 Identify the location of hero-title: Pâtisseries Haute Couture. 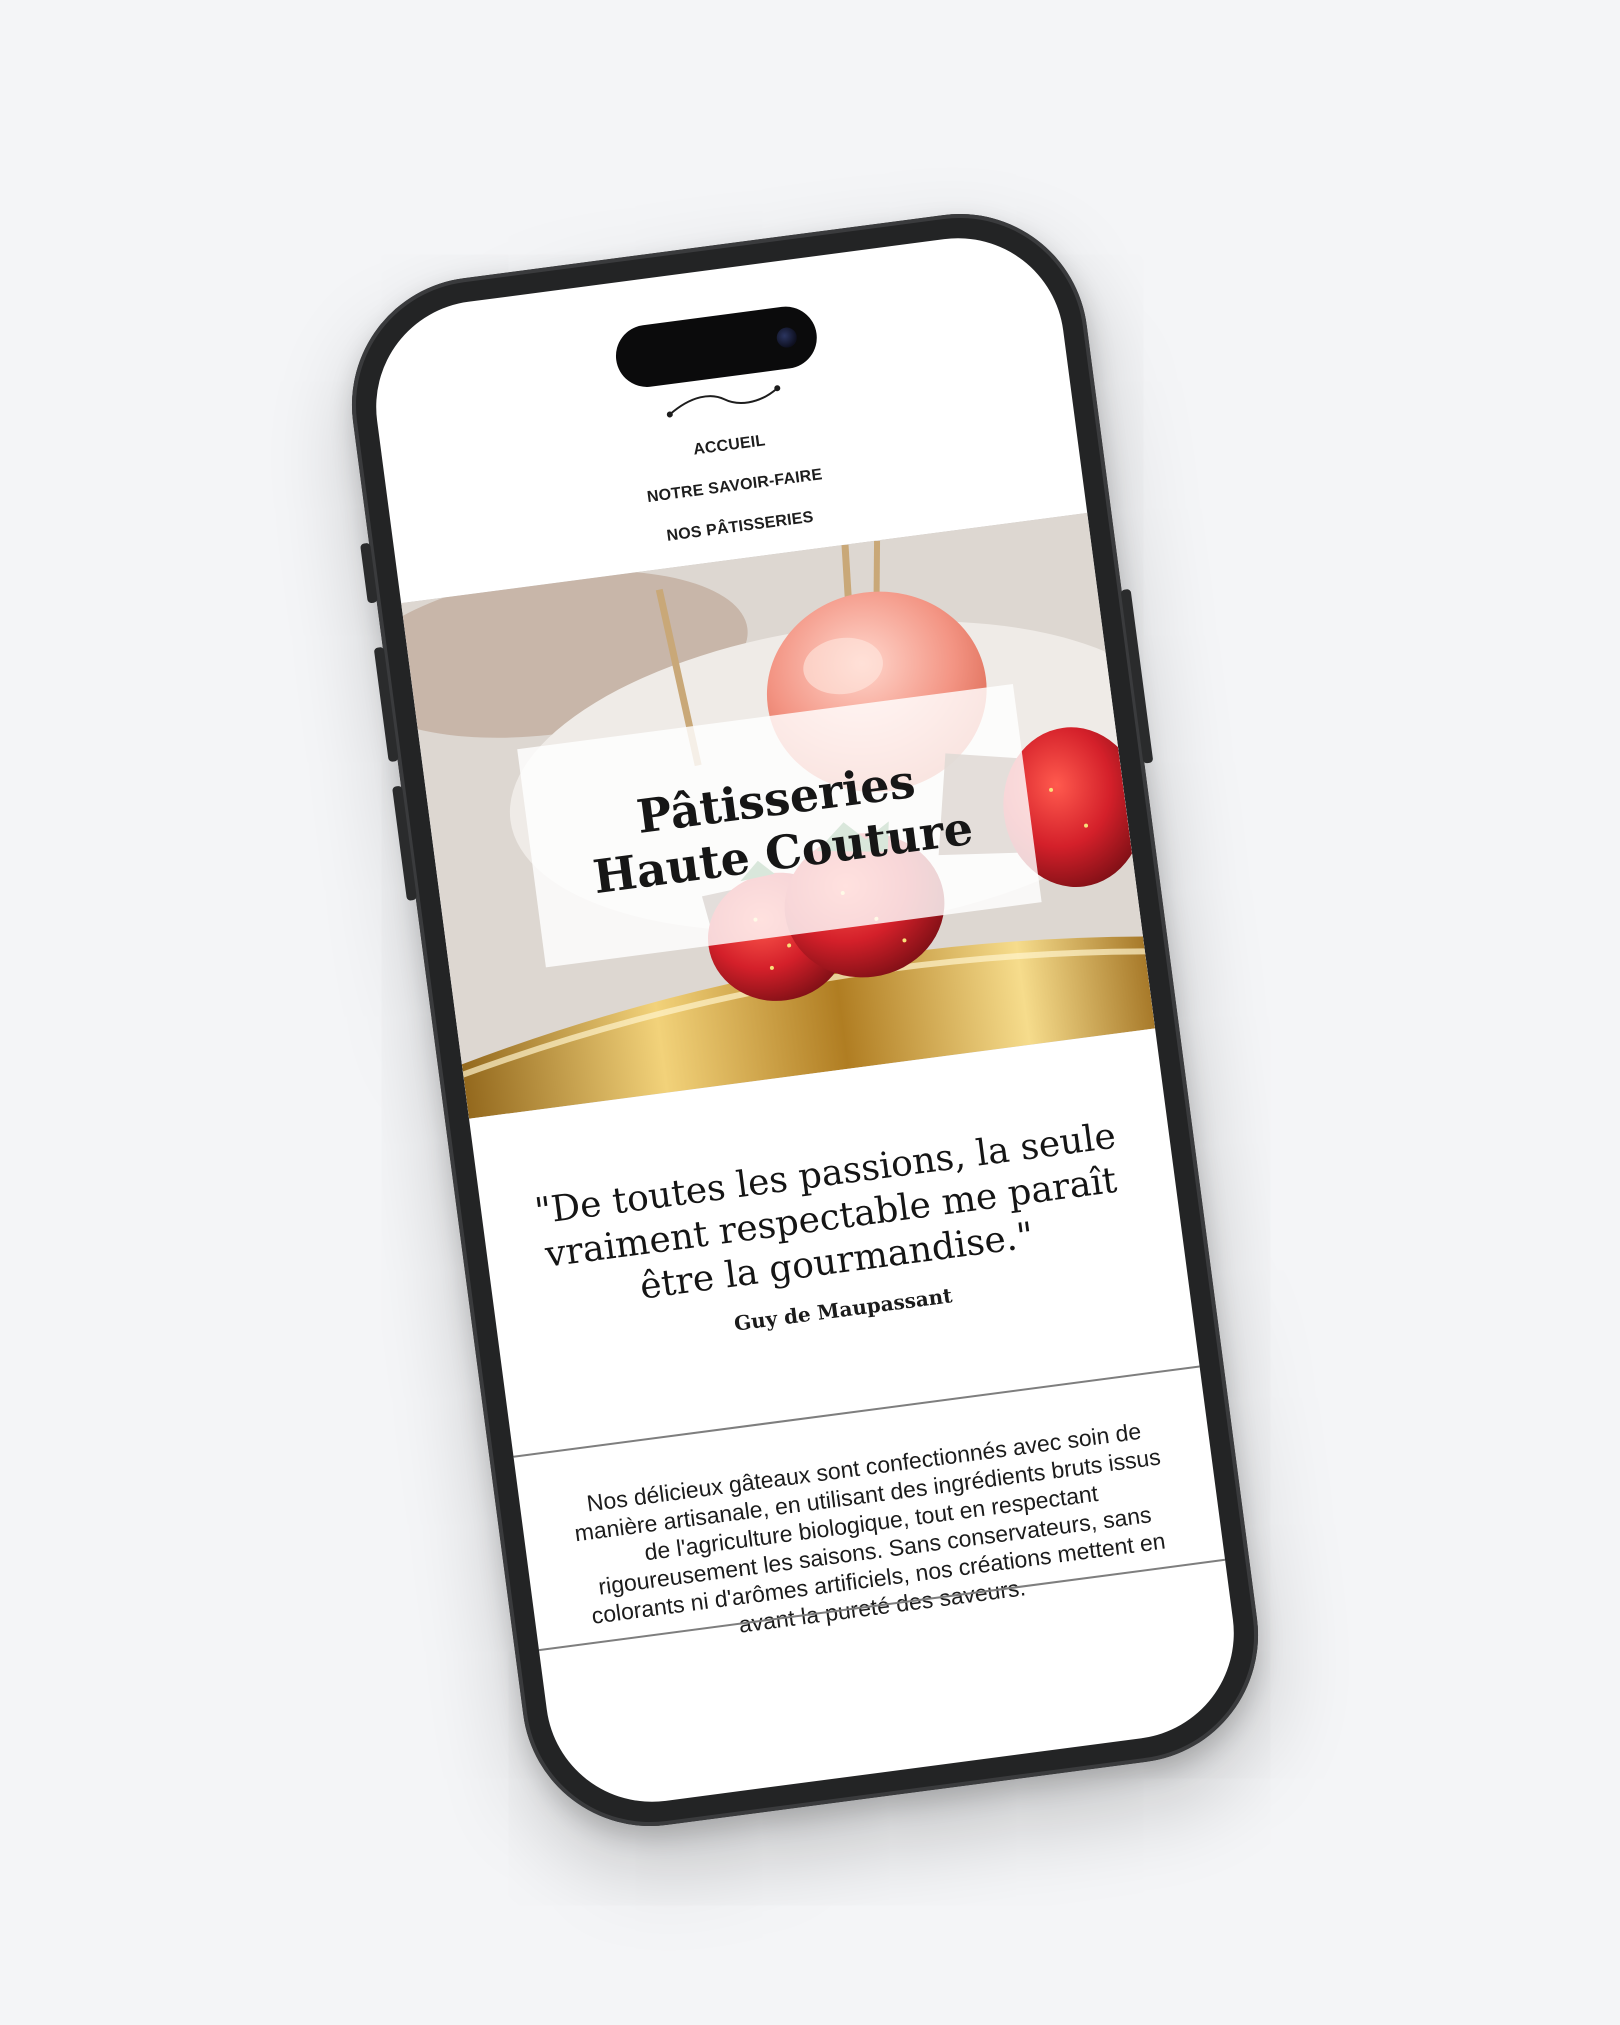
(779, 825).